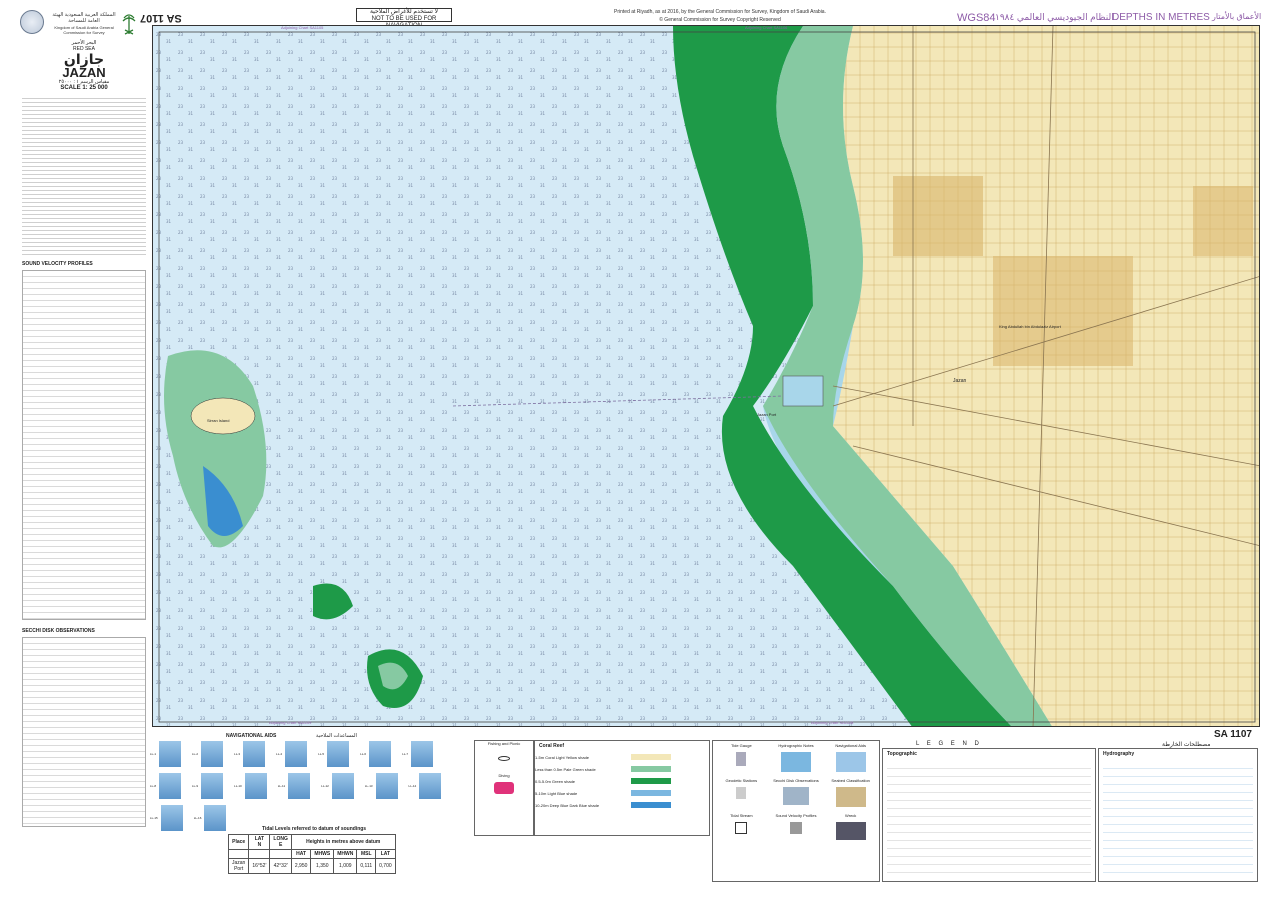 The height and width of the screenshot is (910, 1284). What do you see at coordinates (504, 743) in the screenshot?
I see `fishing-label: Fishing and Picnic` at bounding box center [504, 743].